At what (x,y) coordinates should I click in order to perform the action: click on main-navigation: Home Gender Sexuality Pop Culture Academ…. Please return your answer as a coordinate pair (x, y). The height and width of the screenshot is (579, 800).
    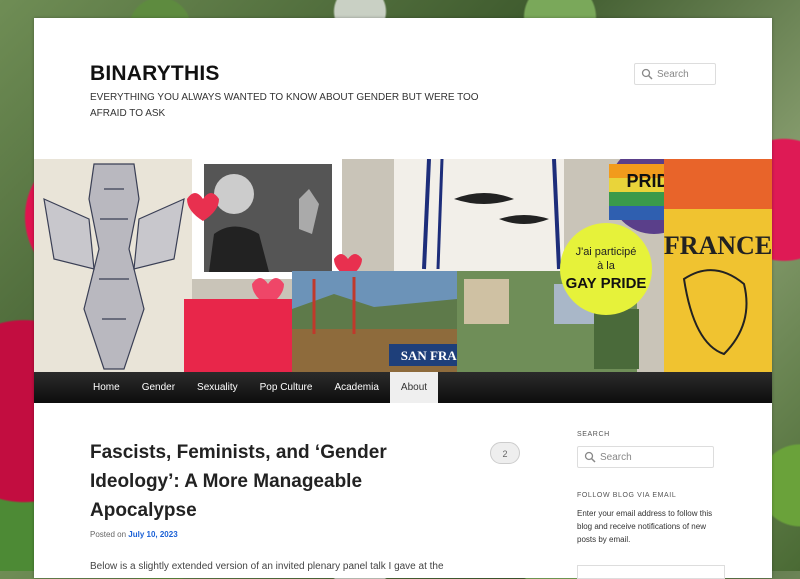
    Looking at the image, I should click on (403, 387).